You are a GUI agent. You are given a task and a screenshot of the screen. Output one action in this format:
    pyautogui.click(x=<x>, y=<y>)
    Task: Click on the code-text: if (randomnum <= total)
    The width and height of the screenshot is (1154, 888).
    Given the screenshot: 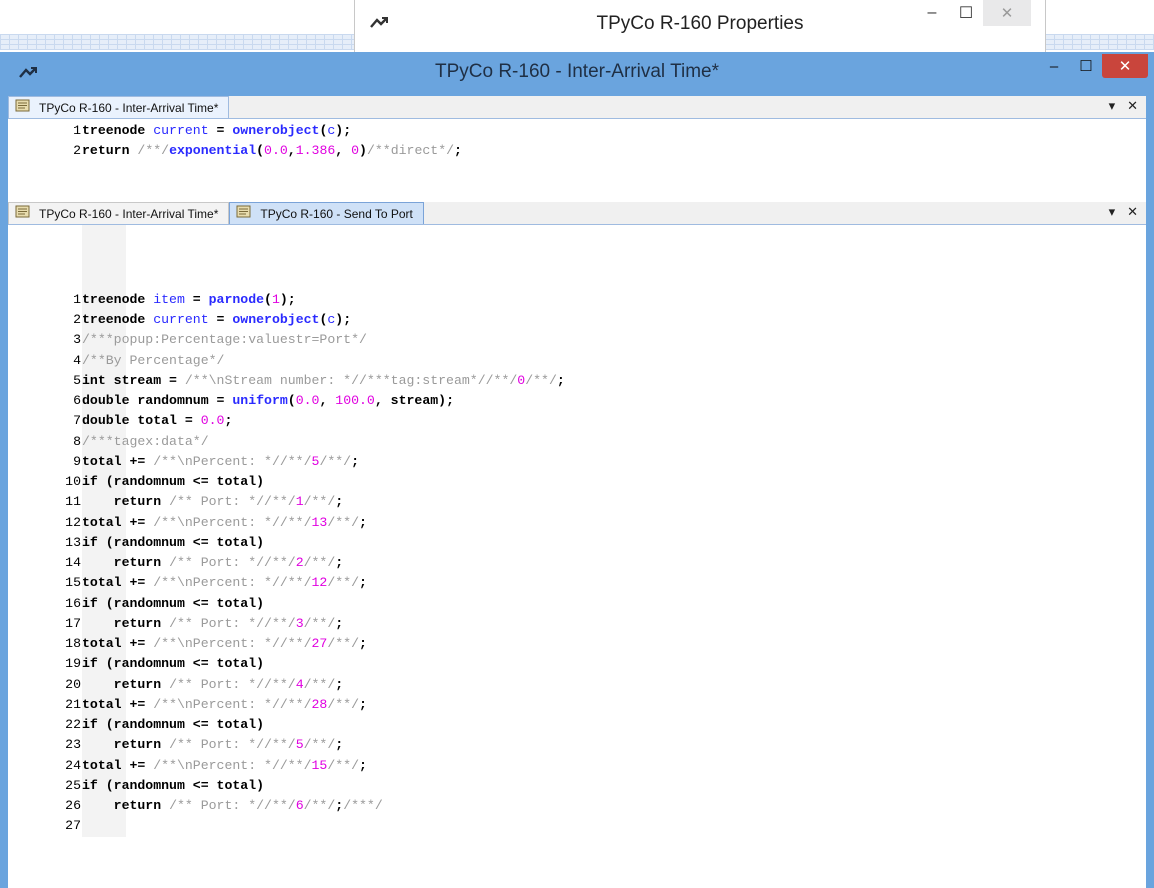 What is the action you would take?
    pyautogui.click(x=172, y=663)
    